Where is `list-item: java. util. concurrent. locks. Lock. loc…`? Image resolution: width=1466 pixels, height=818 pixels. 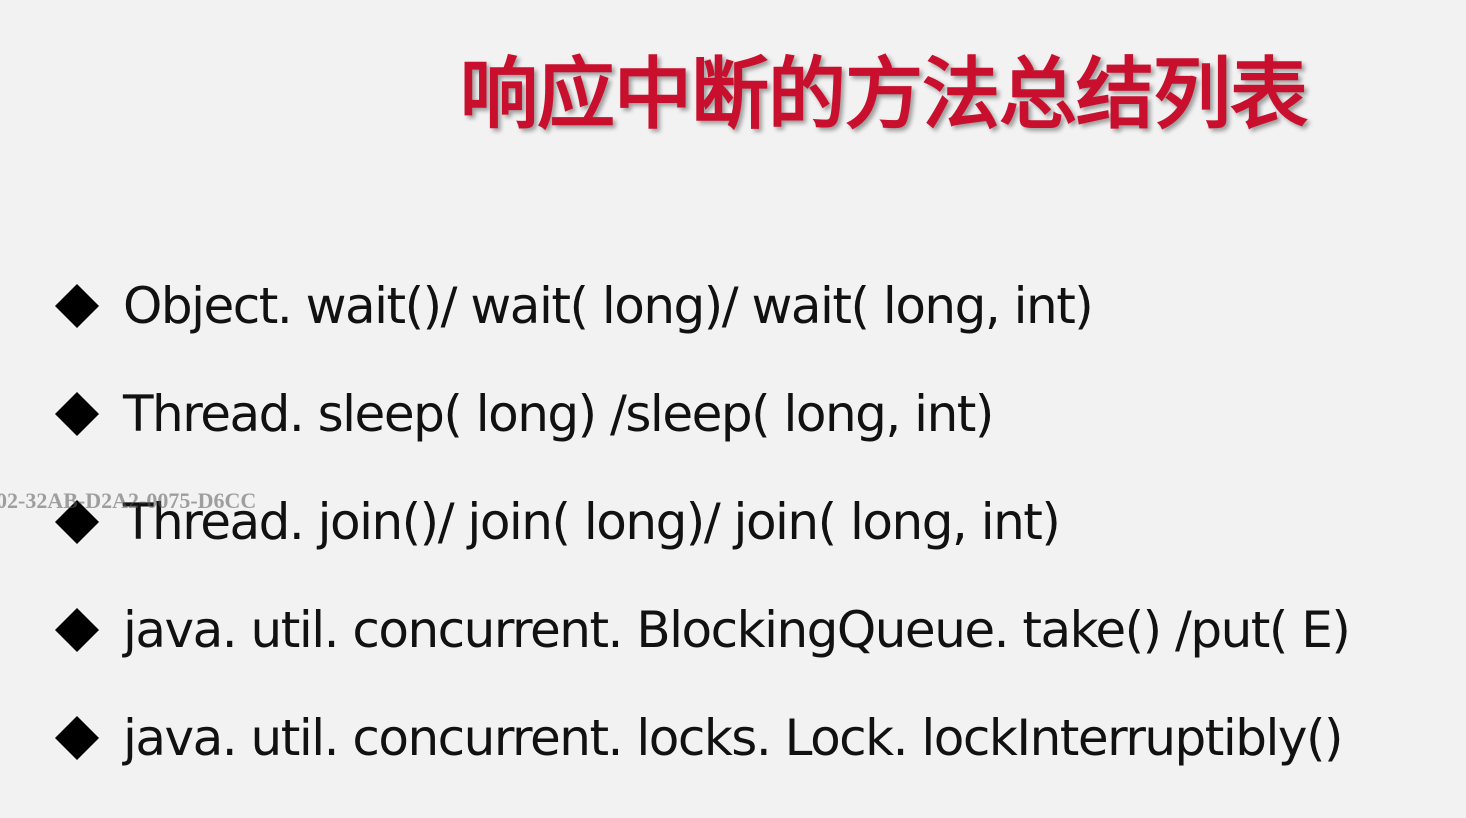 list-item: java. util. concurrent. locks. Lock. loc… is located at coordinates (755, 738).